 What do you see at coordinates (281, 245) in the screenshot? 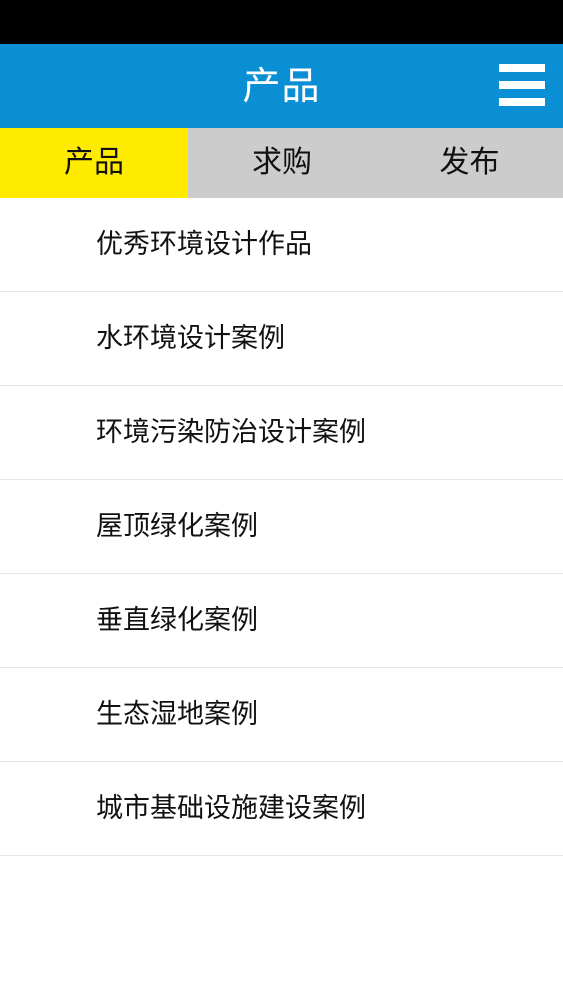
I see `list-item: 优秀环境设计作品` at bounding box center [281, 245].